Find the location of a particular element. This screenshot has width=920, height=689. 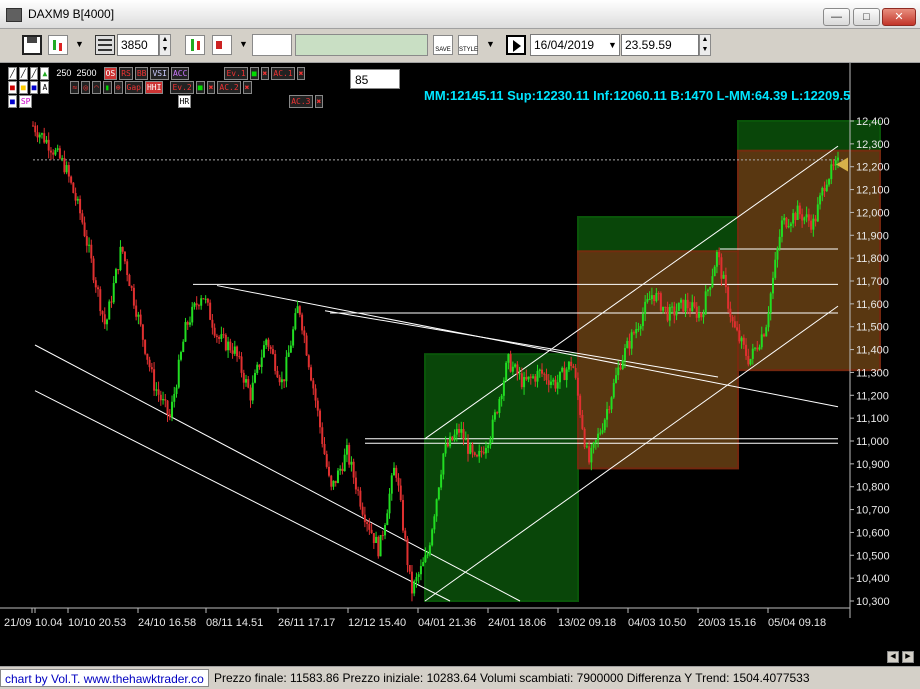

hr-button: HR is located at coordinates (184, 101).